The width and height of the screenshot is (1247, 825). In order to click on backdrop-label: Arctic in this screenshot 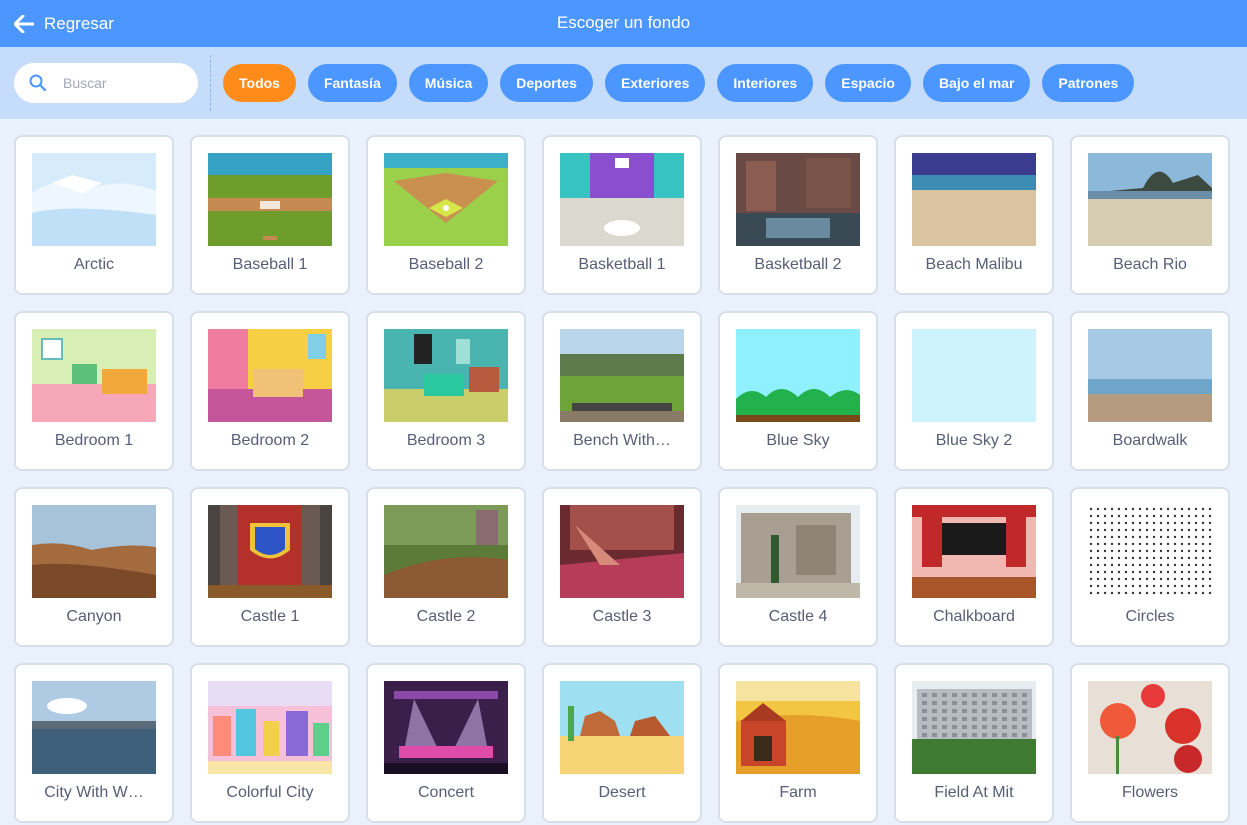, I will do `click(94, 264)`.